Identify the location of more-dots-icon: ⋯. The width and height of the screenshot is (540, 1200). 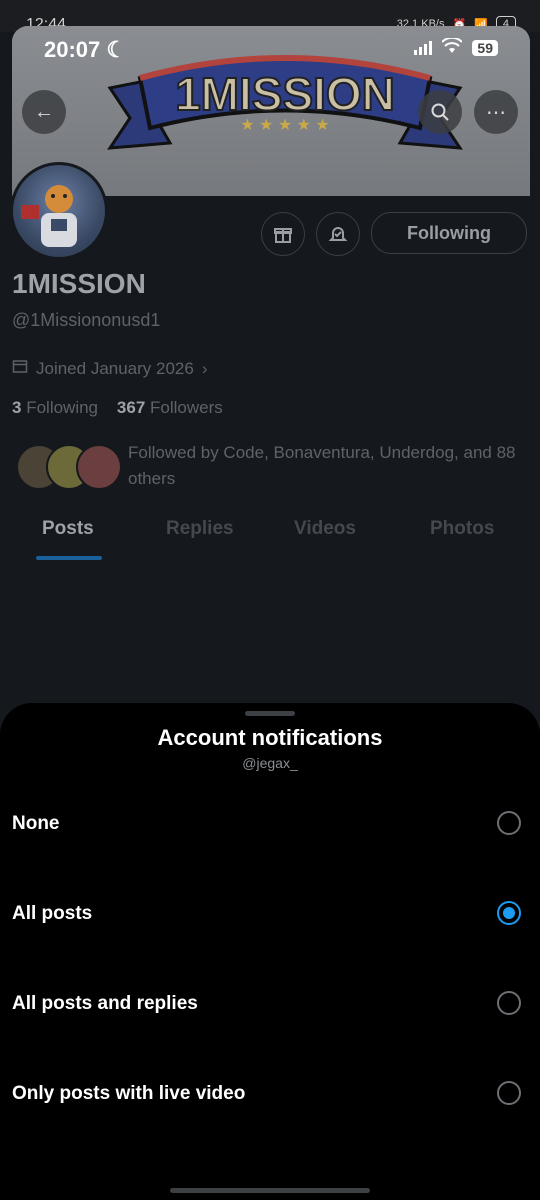
(496, 112).